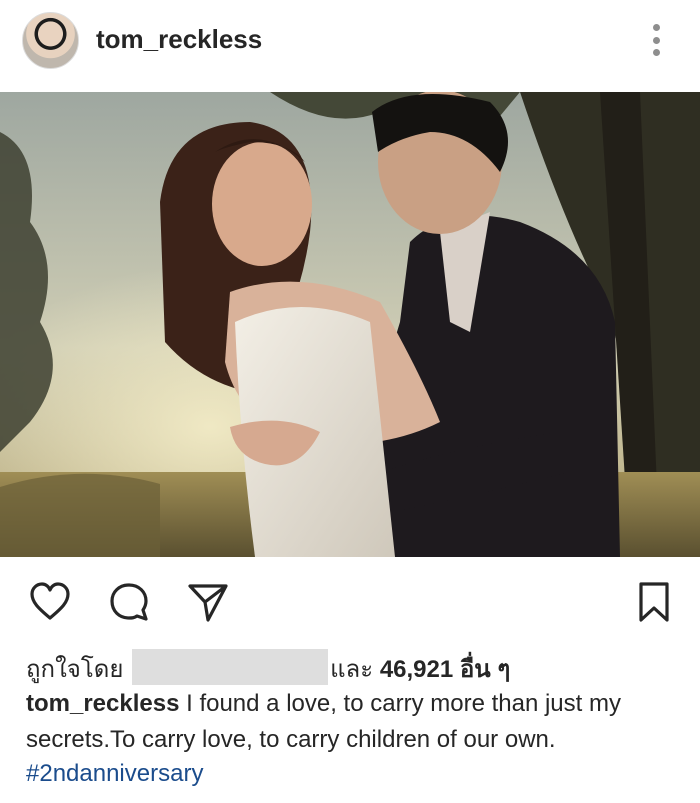 This screenshot has width=700, height=803. I want to click on likes-count: 46,921, so click(416, 669).